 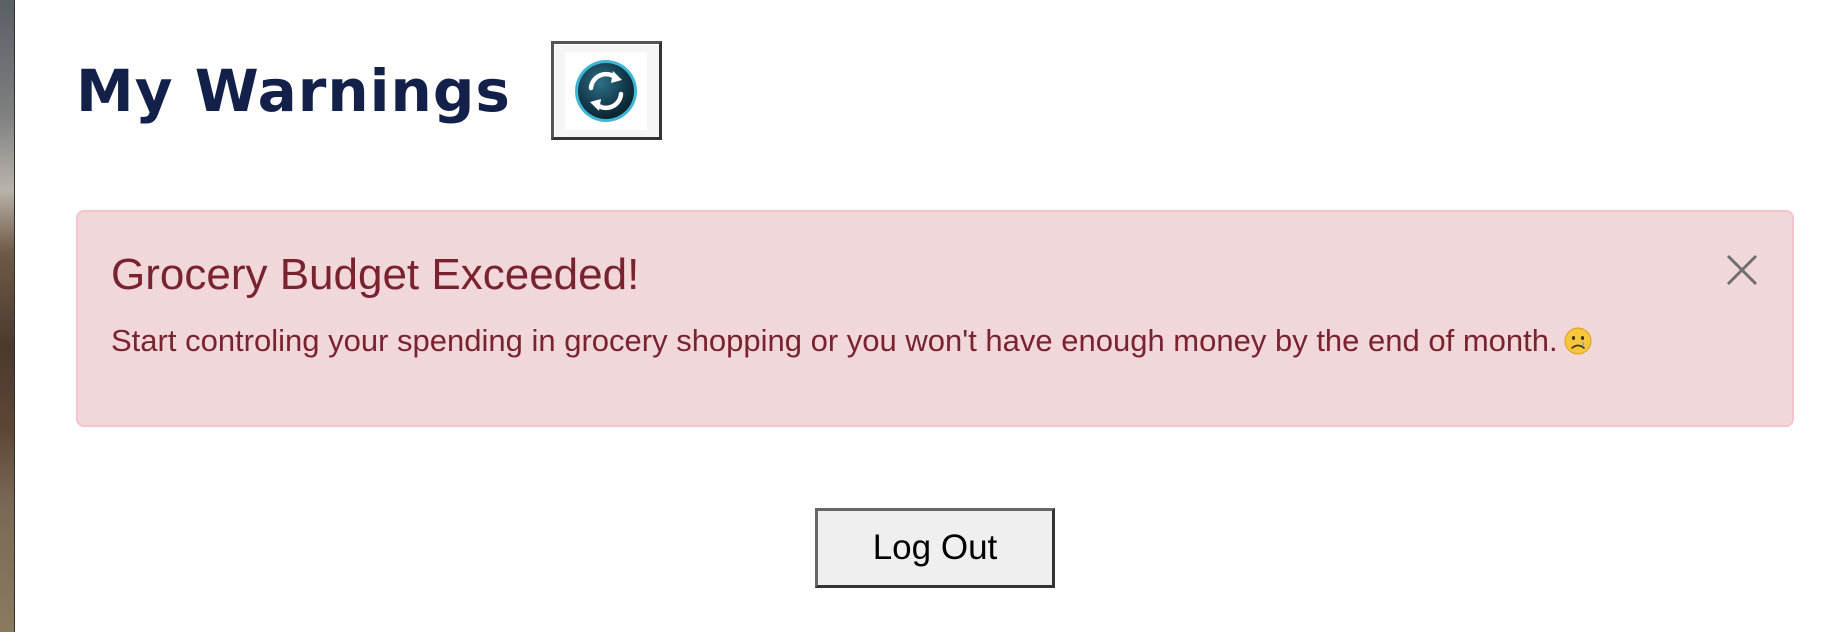 I want to click on refresh-button, so click(x=606, y=90).